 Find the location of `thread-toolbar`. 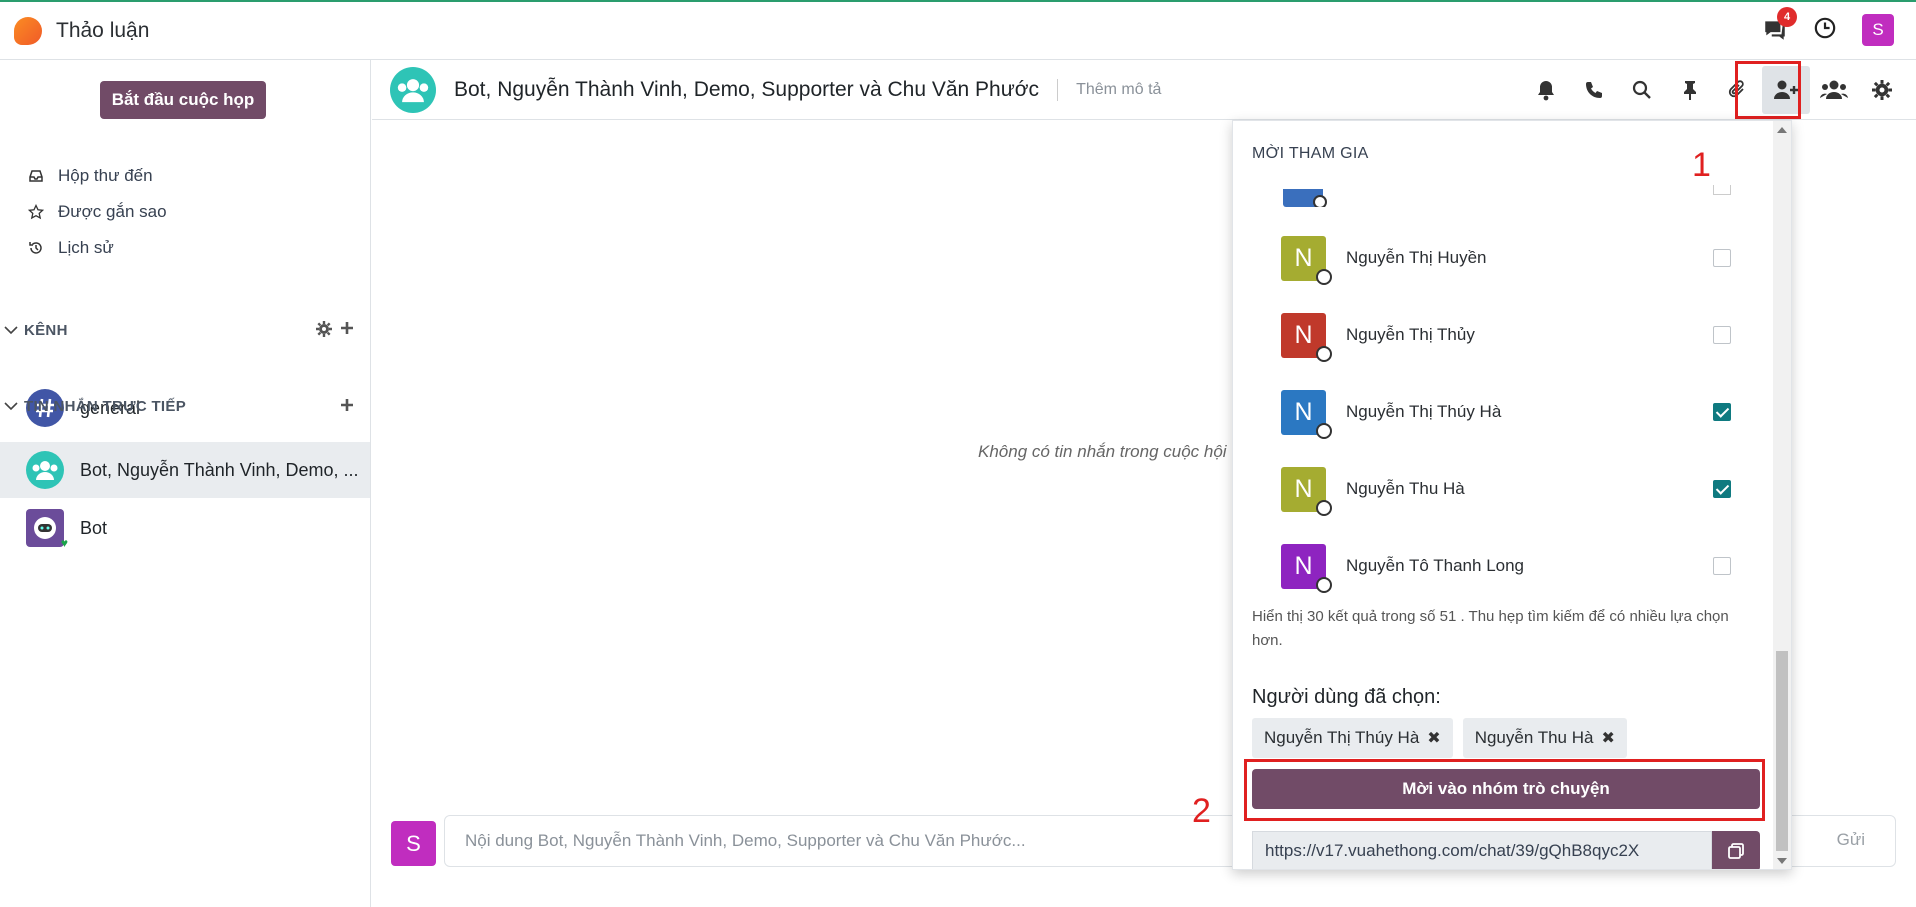

thread-toolbar is located at coordinates (1719, 90).